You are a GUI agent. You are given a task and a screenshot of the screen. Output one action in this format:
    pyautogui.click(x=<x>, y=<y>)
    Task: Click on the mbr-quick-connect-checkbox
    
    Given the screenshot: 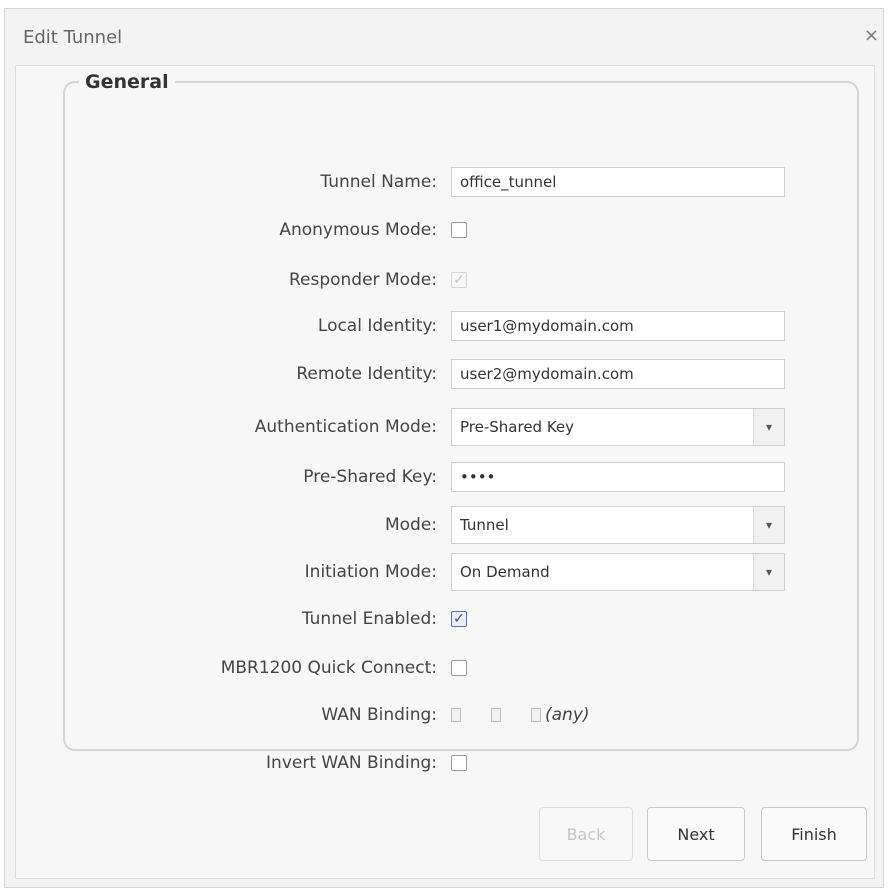 What is the action you would take?
    pyautogui.click(x=459, y=668)
    